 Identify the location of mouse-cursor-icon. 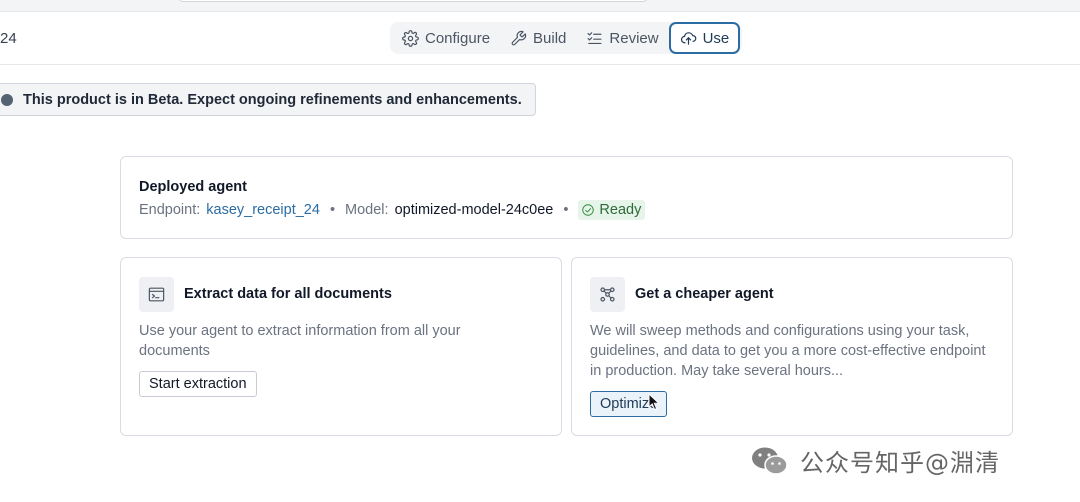
(654, 402).